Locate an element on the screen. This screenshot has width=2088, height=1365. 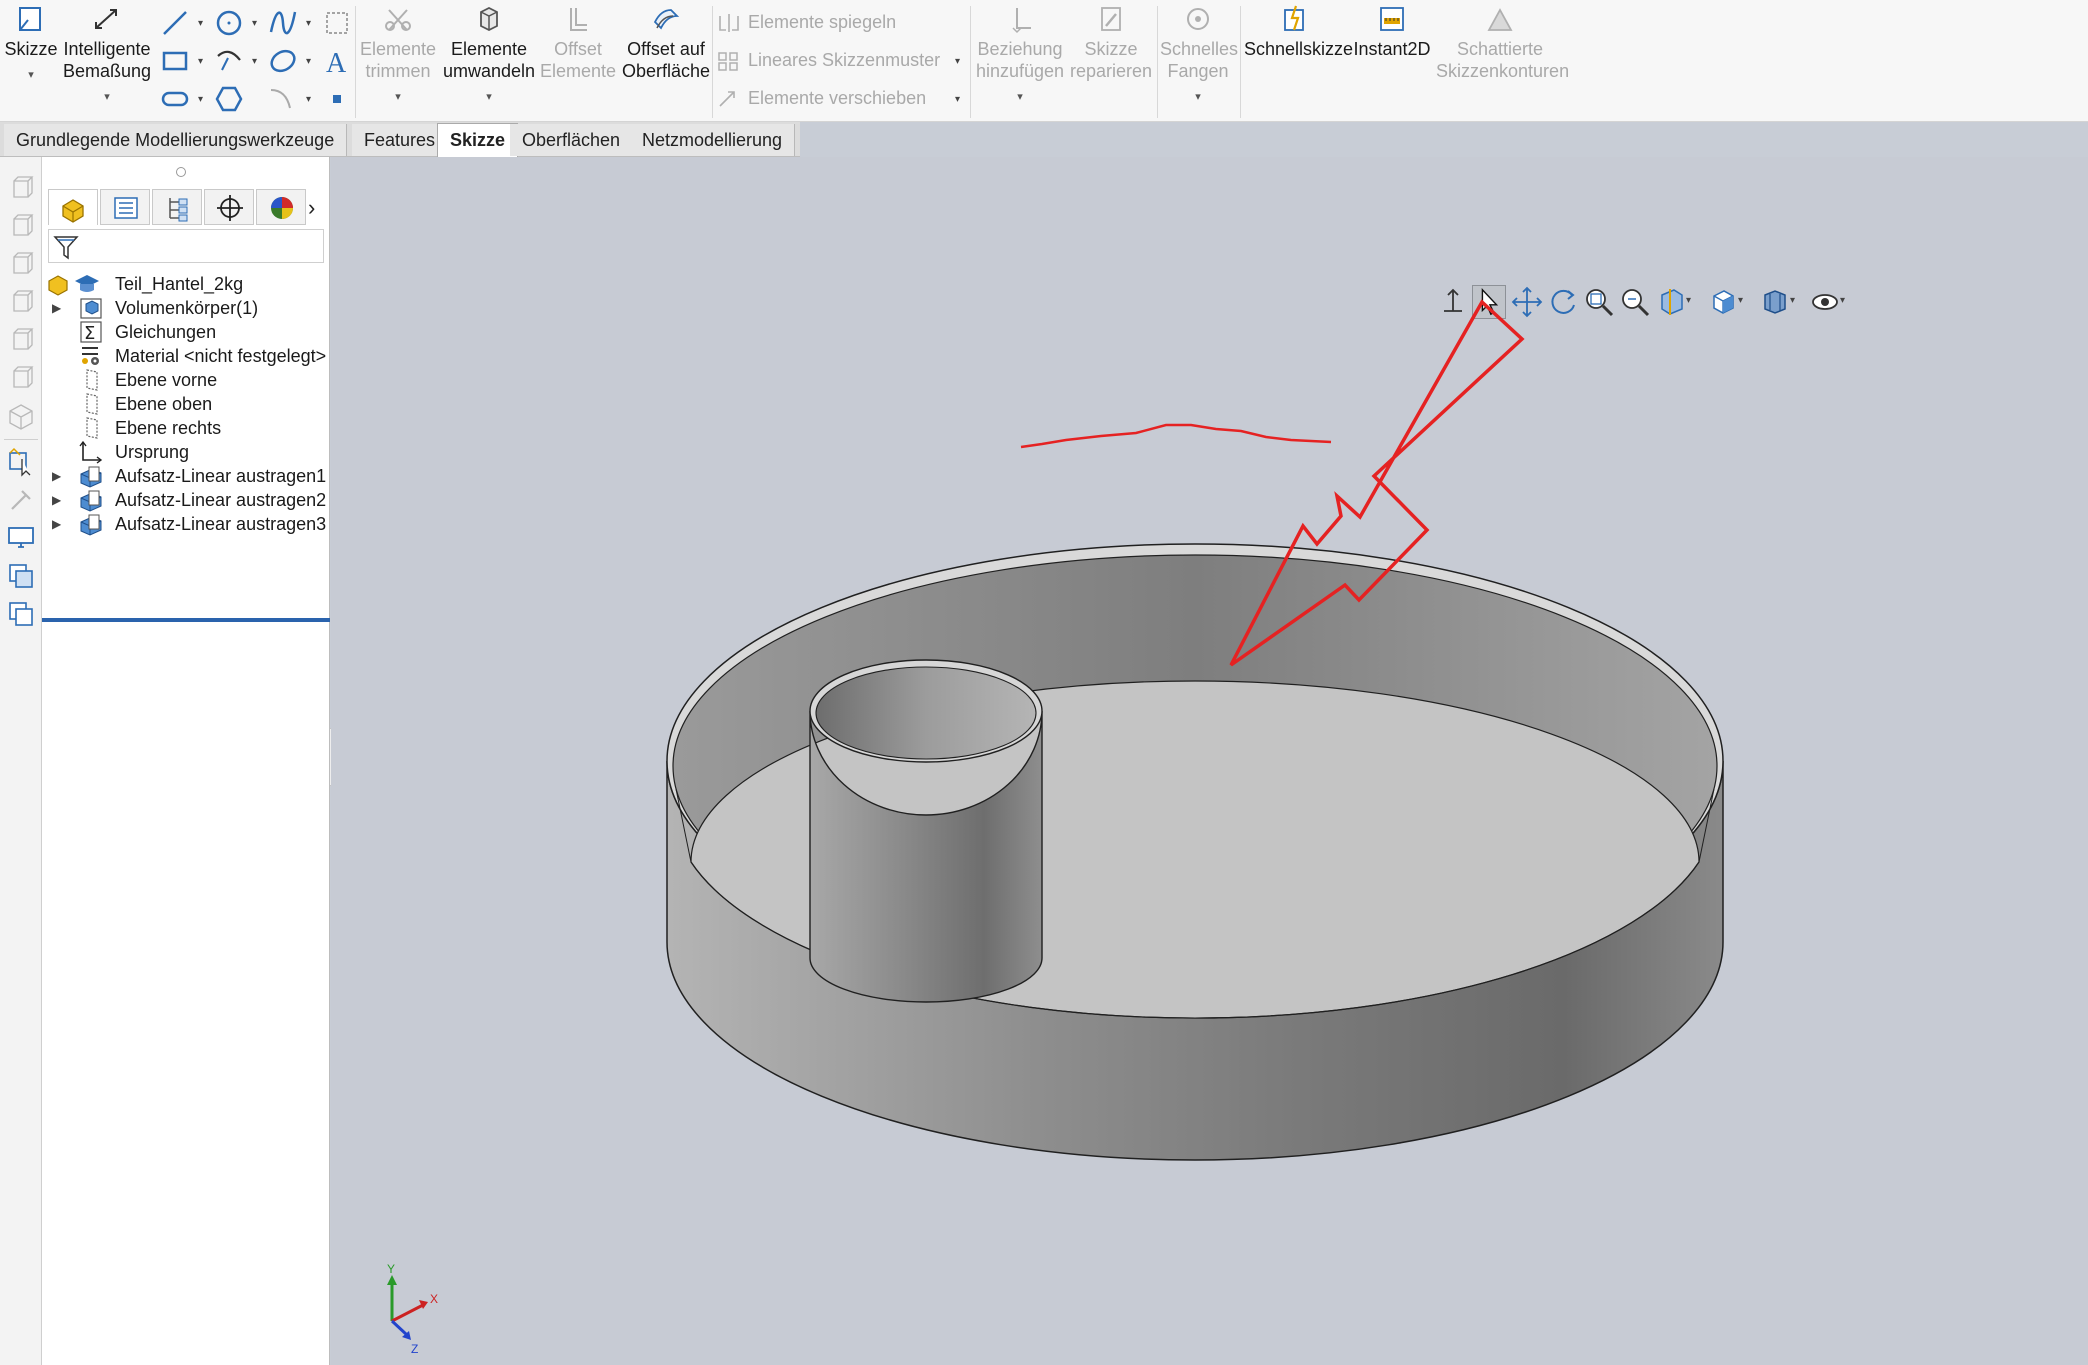
quick-snaps-label: Schnelles Fangen is located at coordinates (1199, 60).